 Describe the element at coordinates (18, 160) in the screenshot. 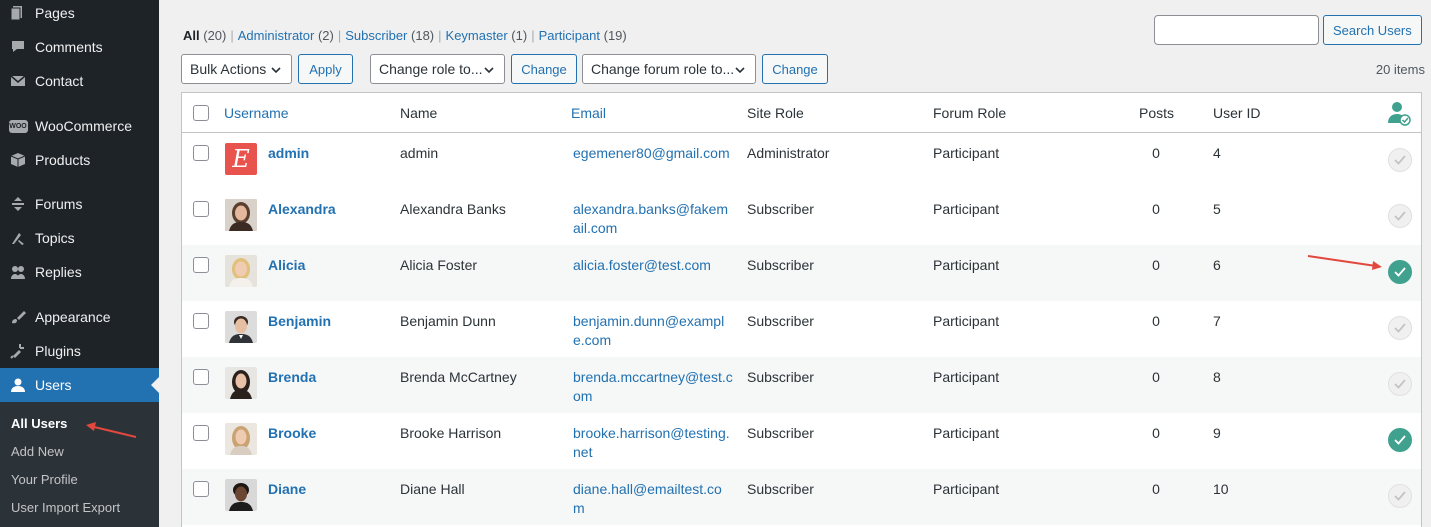

I see `products-icon` at that location.